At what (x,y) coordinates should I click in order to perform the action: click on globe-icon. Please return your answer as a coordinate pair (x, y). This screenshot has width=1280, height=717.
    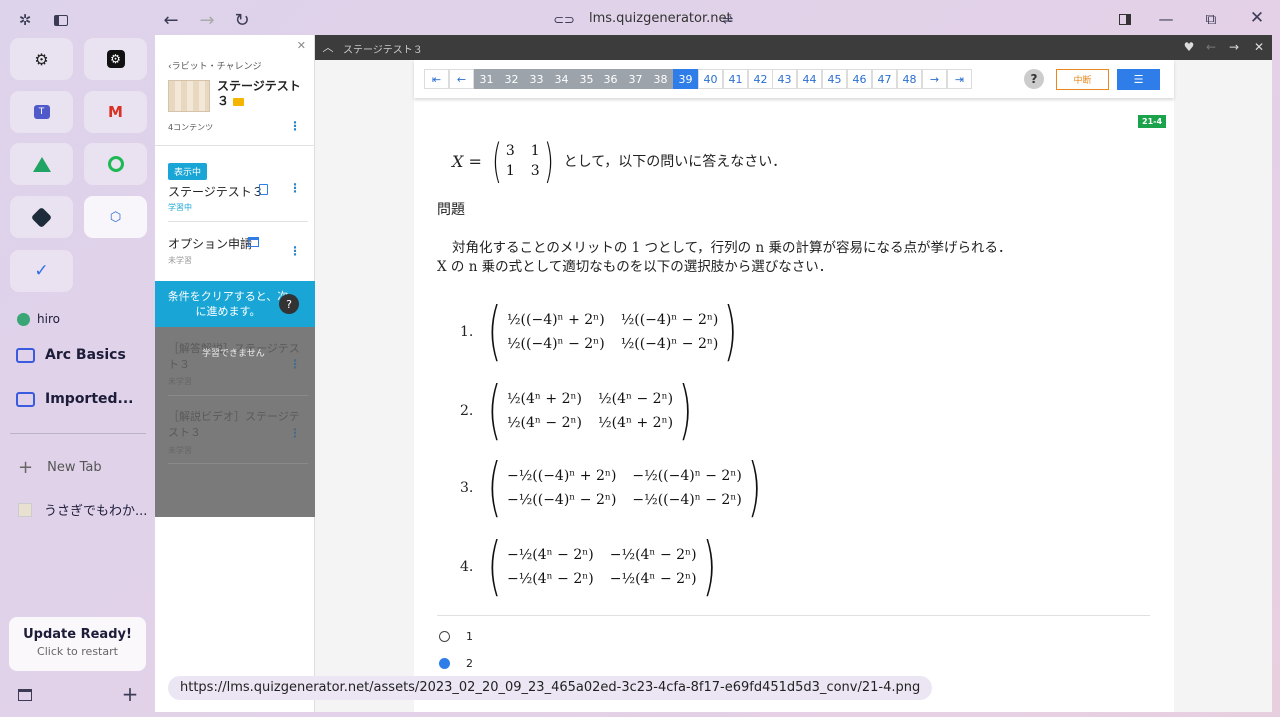
    Looking at the image, I should click on (23, 319).